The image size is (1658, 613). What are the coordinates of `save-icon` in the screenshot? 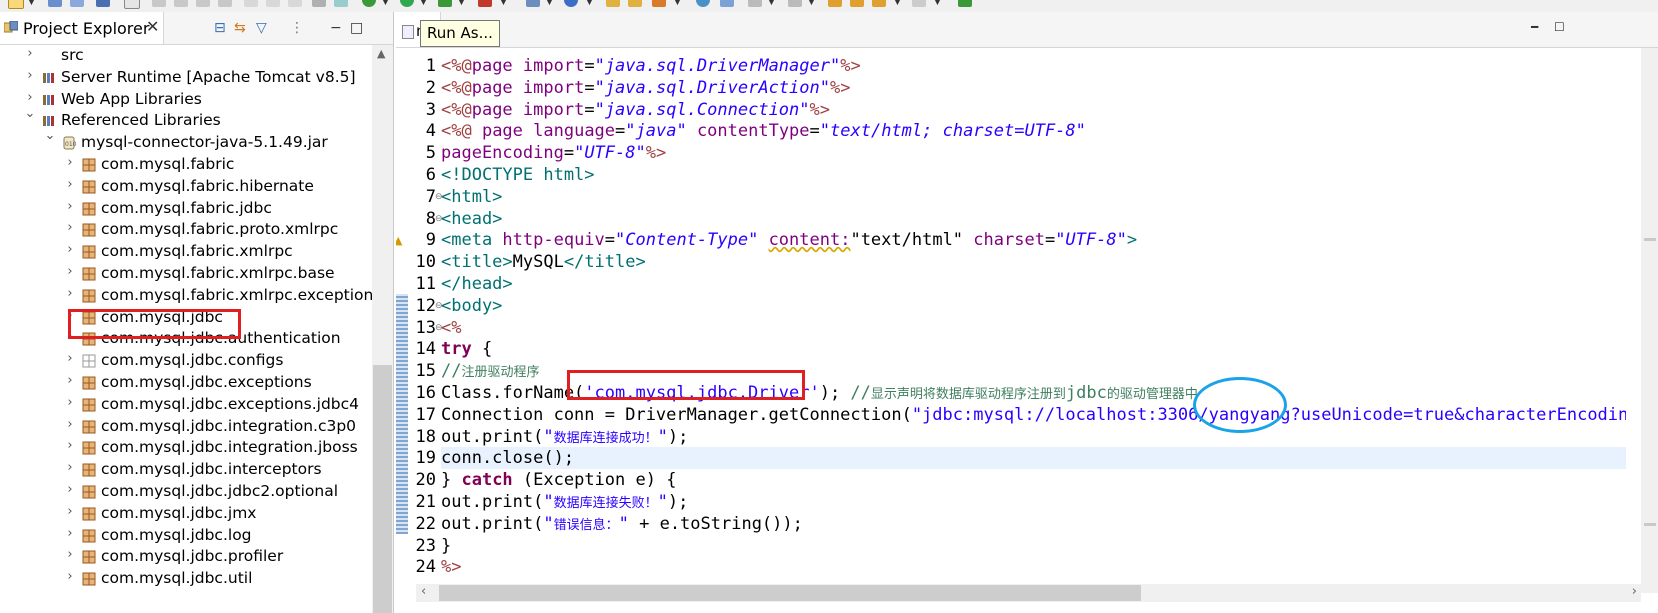 It's located at (55, 3).